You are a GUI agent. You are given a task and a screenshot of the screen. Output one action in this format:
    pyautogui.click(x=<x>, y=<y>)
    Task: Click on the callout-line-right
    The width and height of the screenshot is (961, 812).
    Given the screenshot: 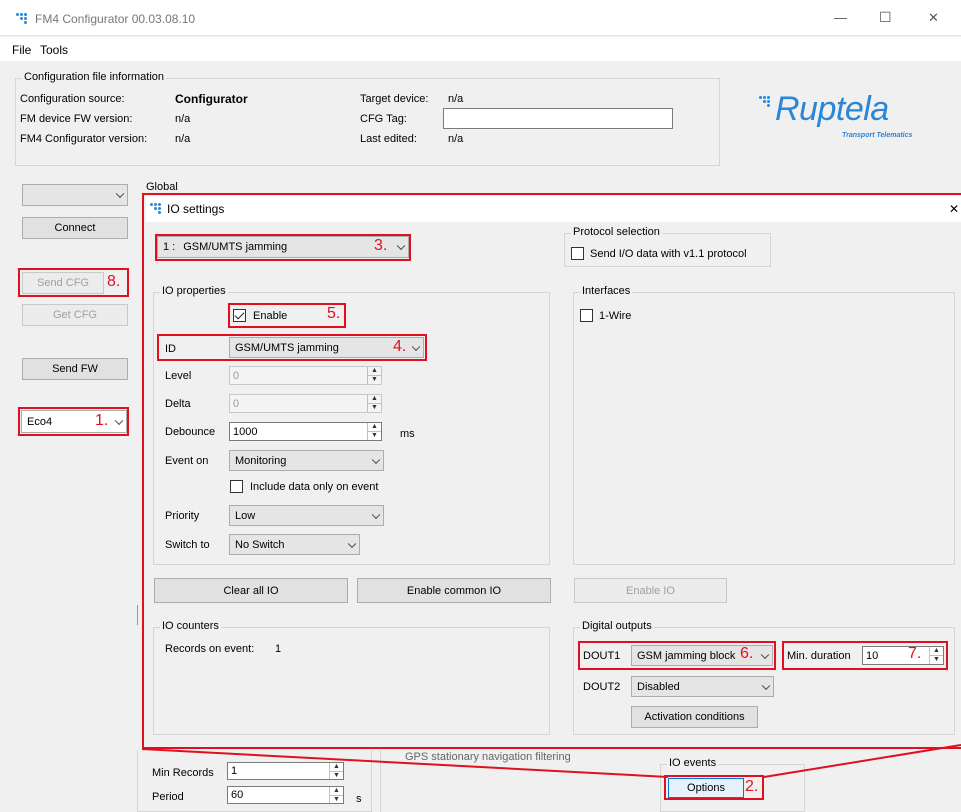 What is the action you would take?
    pyautogui.click(x=862, y=761)
    